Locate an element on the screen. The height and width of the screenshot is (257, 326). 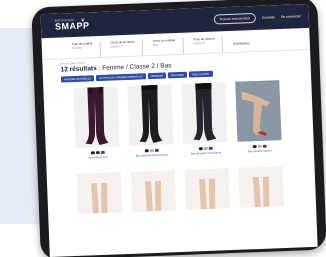
tag-chip: PIED OUVERT is located at coordinates (200, 74).